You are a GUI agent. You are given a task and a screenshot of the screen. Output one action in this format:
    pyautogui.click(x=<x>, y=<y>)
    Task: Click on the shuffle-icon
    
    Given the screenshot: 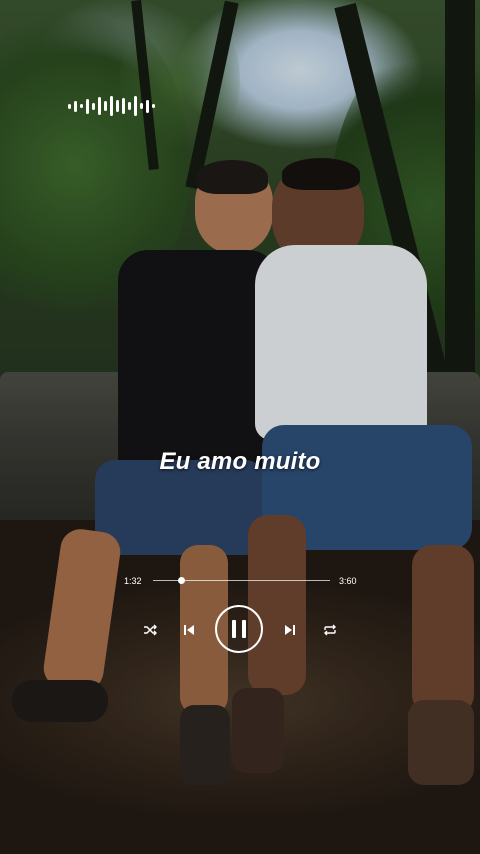 What is the action you would take?
    pyautogui.click(x=150, y=630)
    